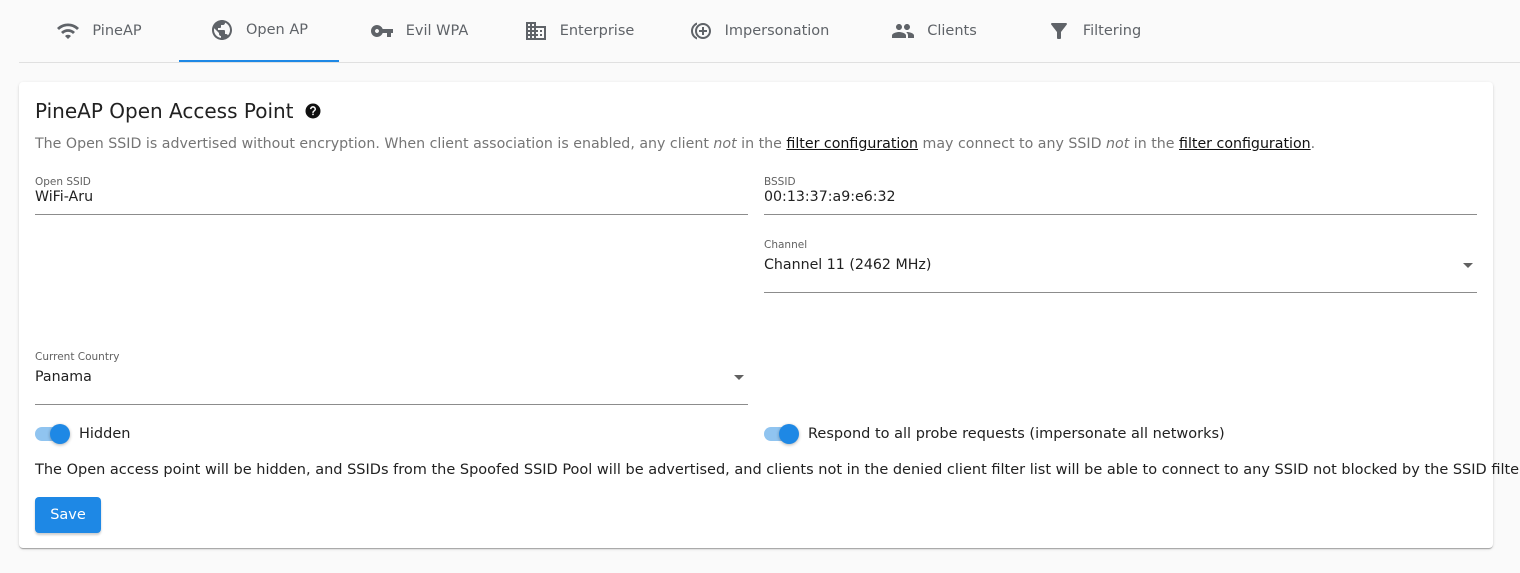  Describe the element at coordinates (830, 197) in the screenshot. I see `bssid-value: 00:13:37:a9:e6:32` at that location.